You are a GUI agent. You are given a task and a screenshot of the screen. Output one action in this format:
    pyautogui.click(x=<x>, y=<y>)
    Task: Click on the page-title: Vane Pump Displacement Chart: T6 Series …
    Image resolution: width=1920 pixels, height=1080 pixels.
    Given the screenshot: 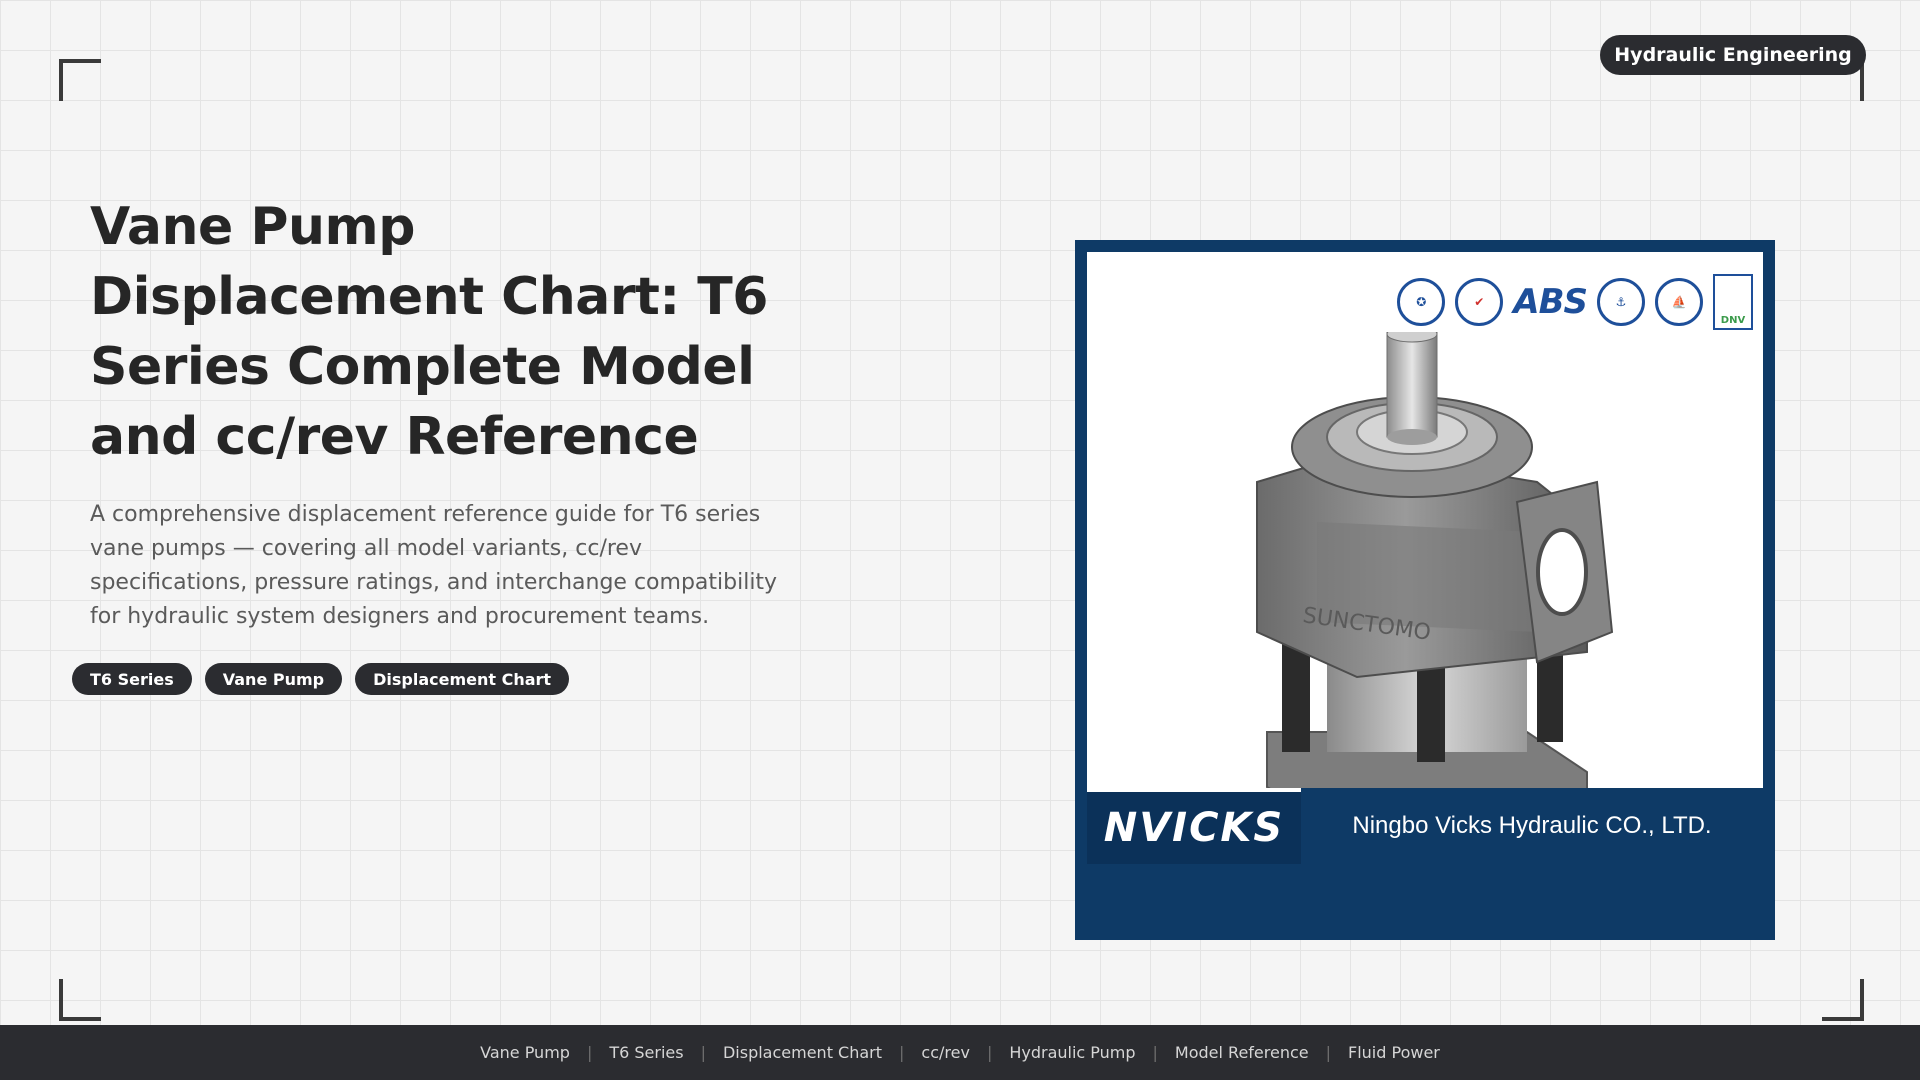 What is the action you would take?
    pyautogui.click(x=429, y=332)
    